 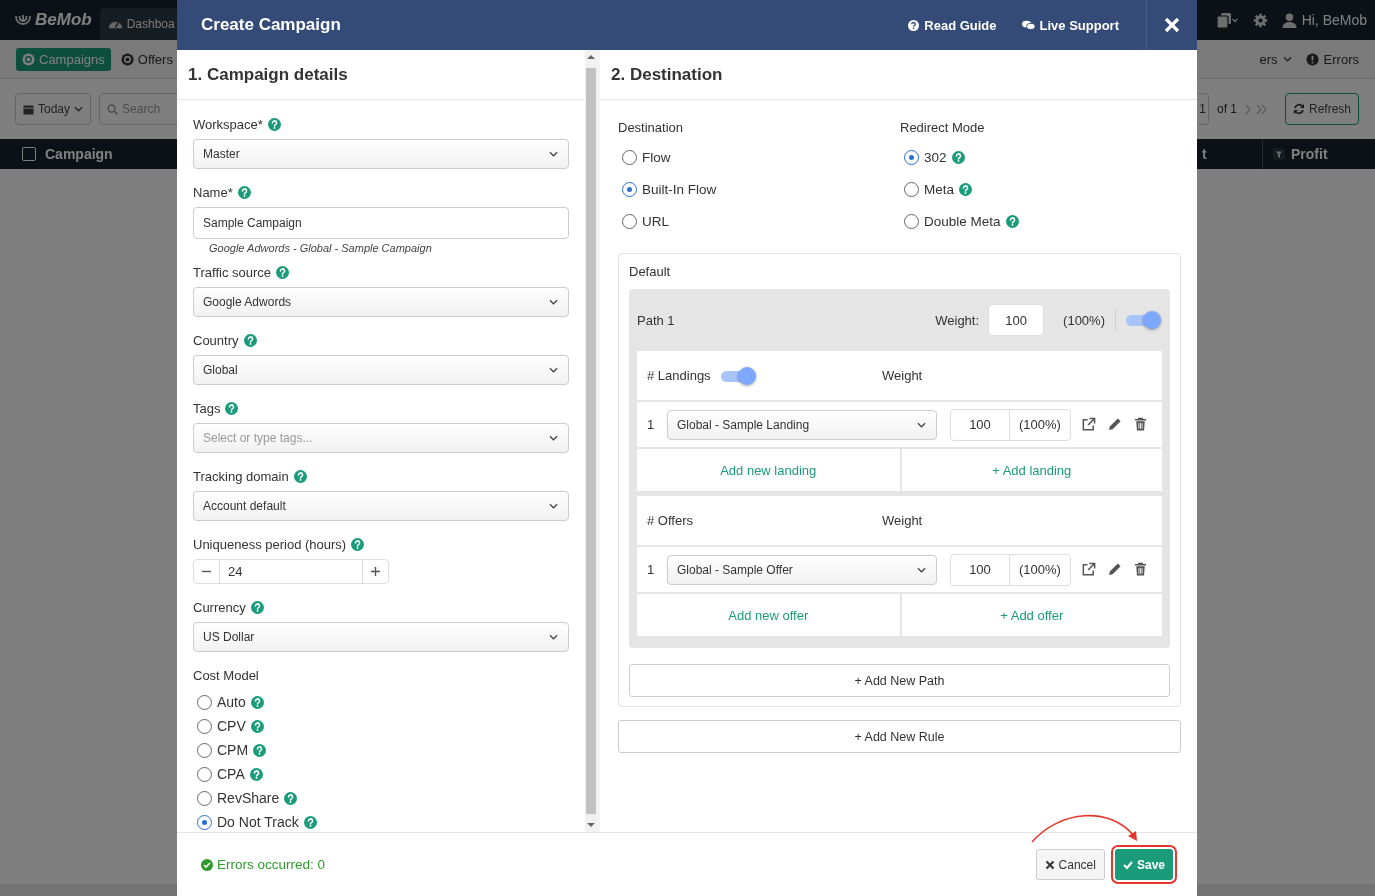 I want to click on field-label: Currency, so click(x=219, y=607).